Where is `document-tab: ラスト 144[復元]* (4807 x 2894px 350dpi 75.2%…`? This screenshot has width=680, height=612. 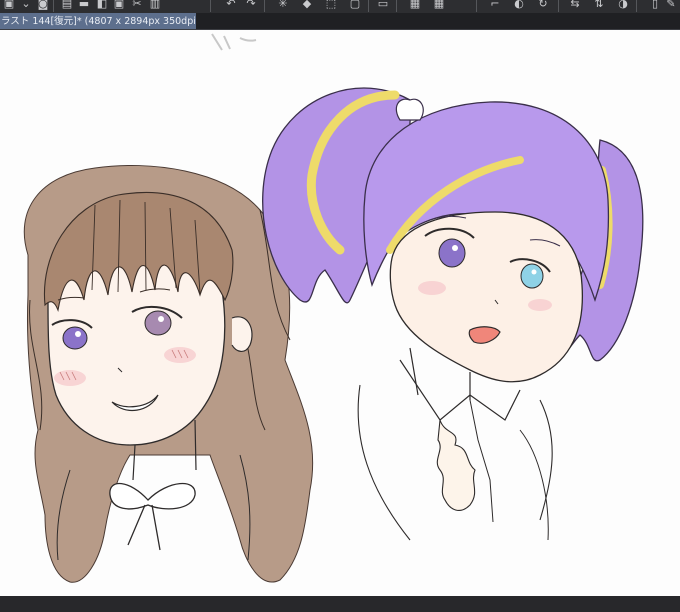
document-tab: ラスト 144[復元]* (4807 x 2894px 350dpi 75.2%… is located at coordinates (98, 21).